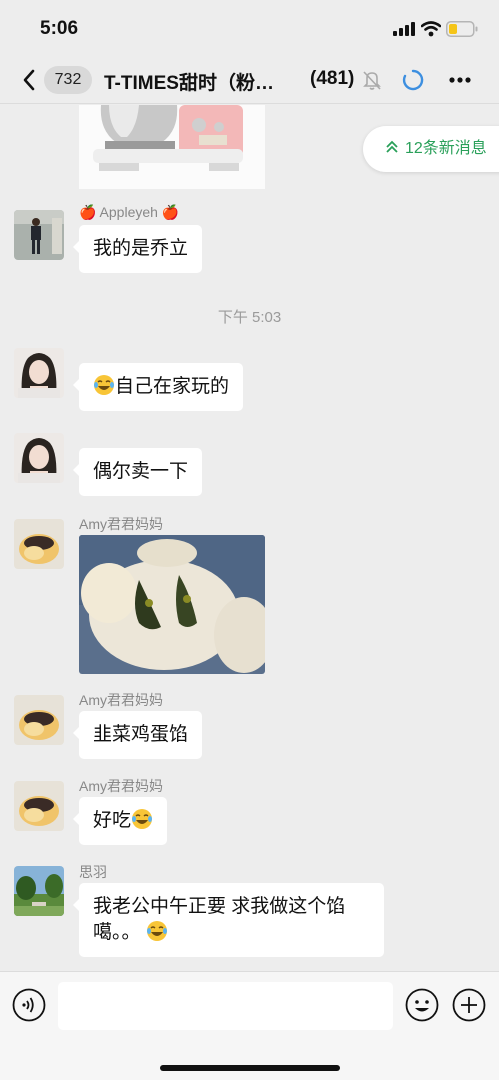  I want to click on mute-bell-icon, so click(372, 80).